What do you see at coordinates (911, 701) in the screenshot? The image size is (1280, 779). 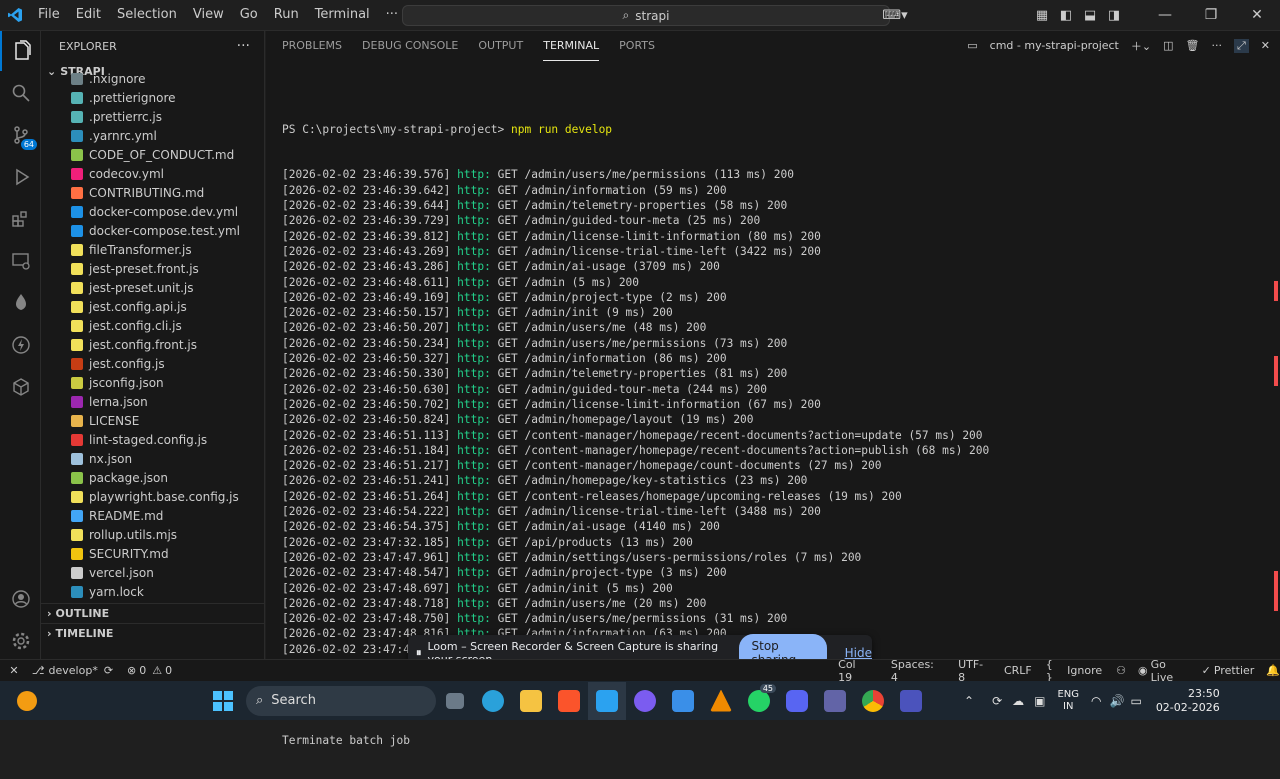 I see `teams-work-icon` at bounding box center [911, 701].